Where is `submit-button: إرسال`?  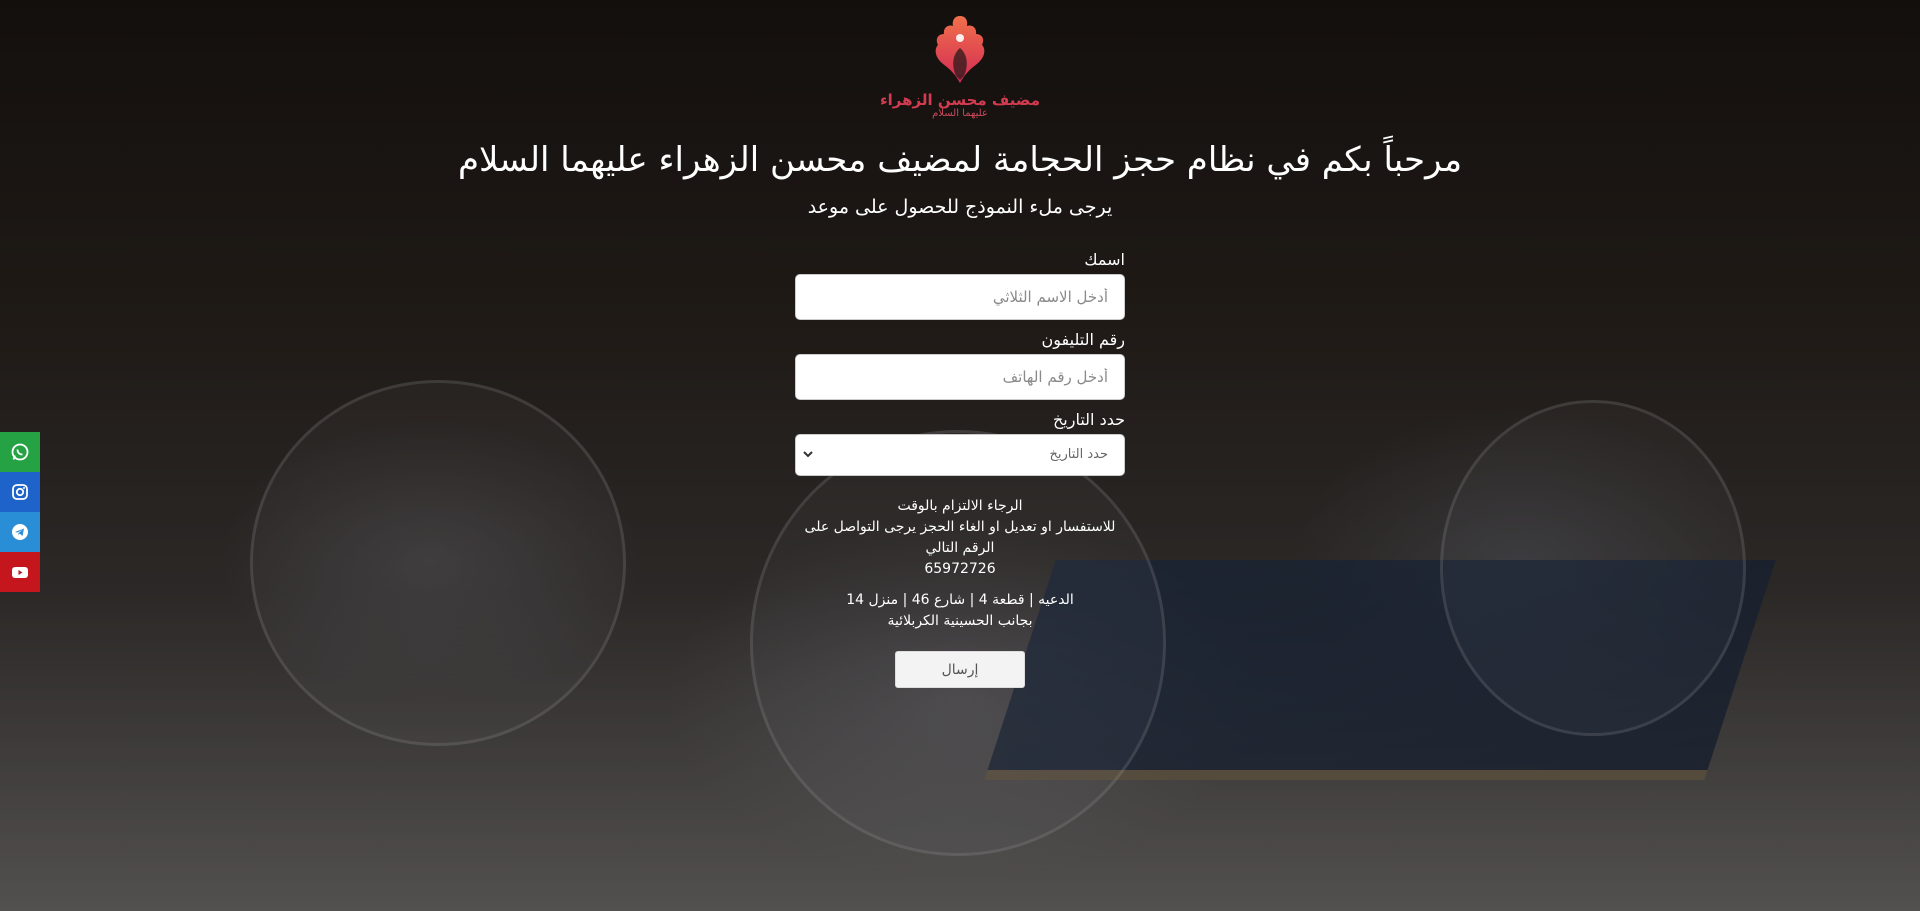
submit-button: إرسال is located at coordinates (960, 669).